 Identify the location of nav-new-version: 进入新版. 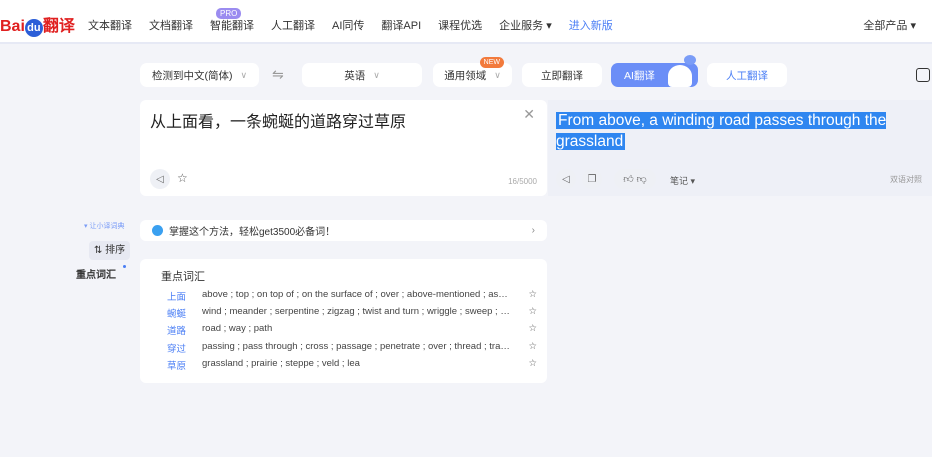
(591, 25).